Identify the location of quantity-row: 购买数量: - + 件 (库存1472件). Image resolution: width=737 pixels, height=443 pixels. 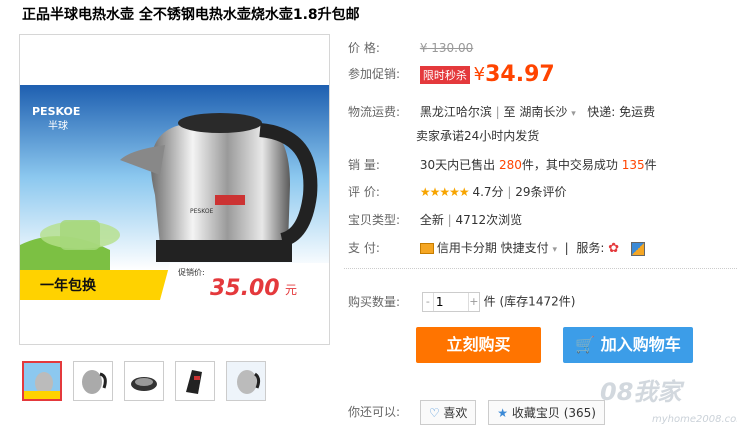
(461, 302).